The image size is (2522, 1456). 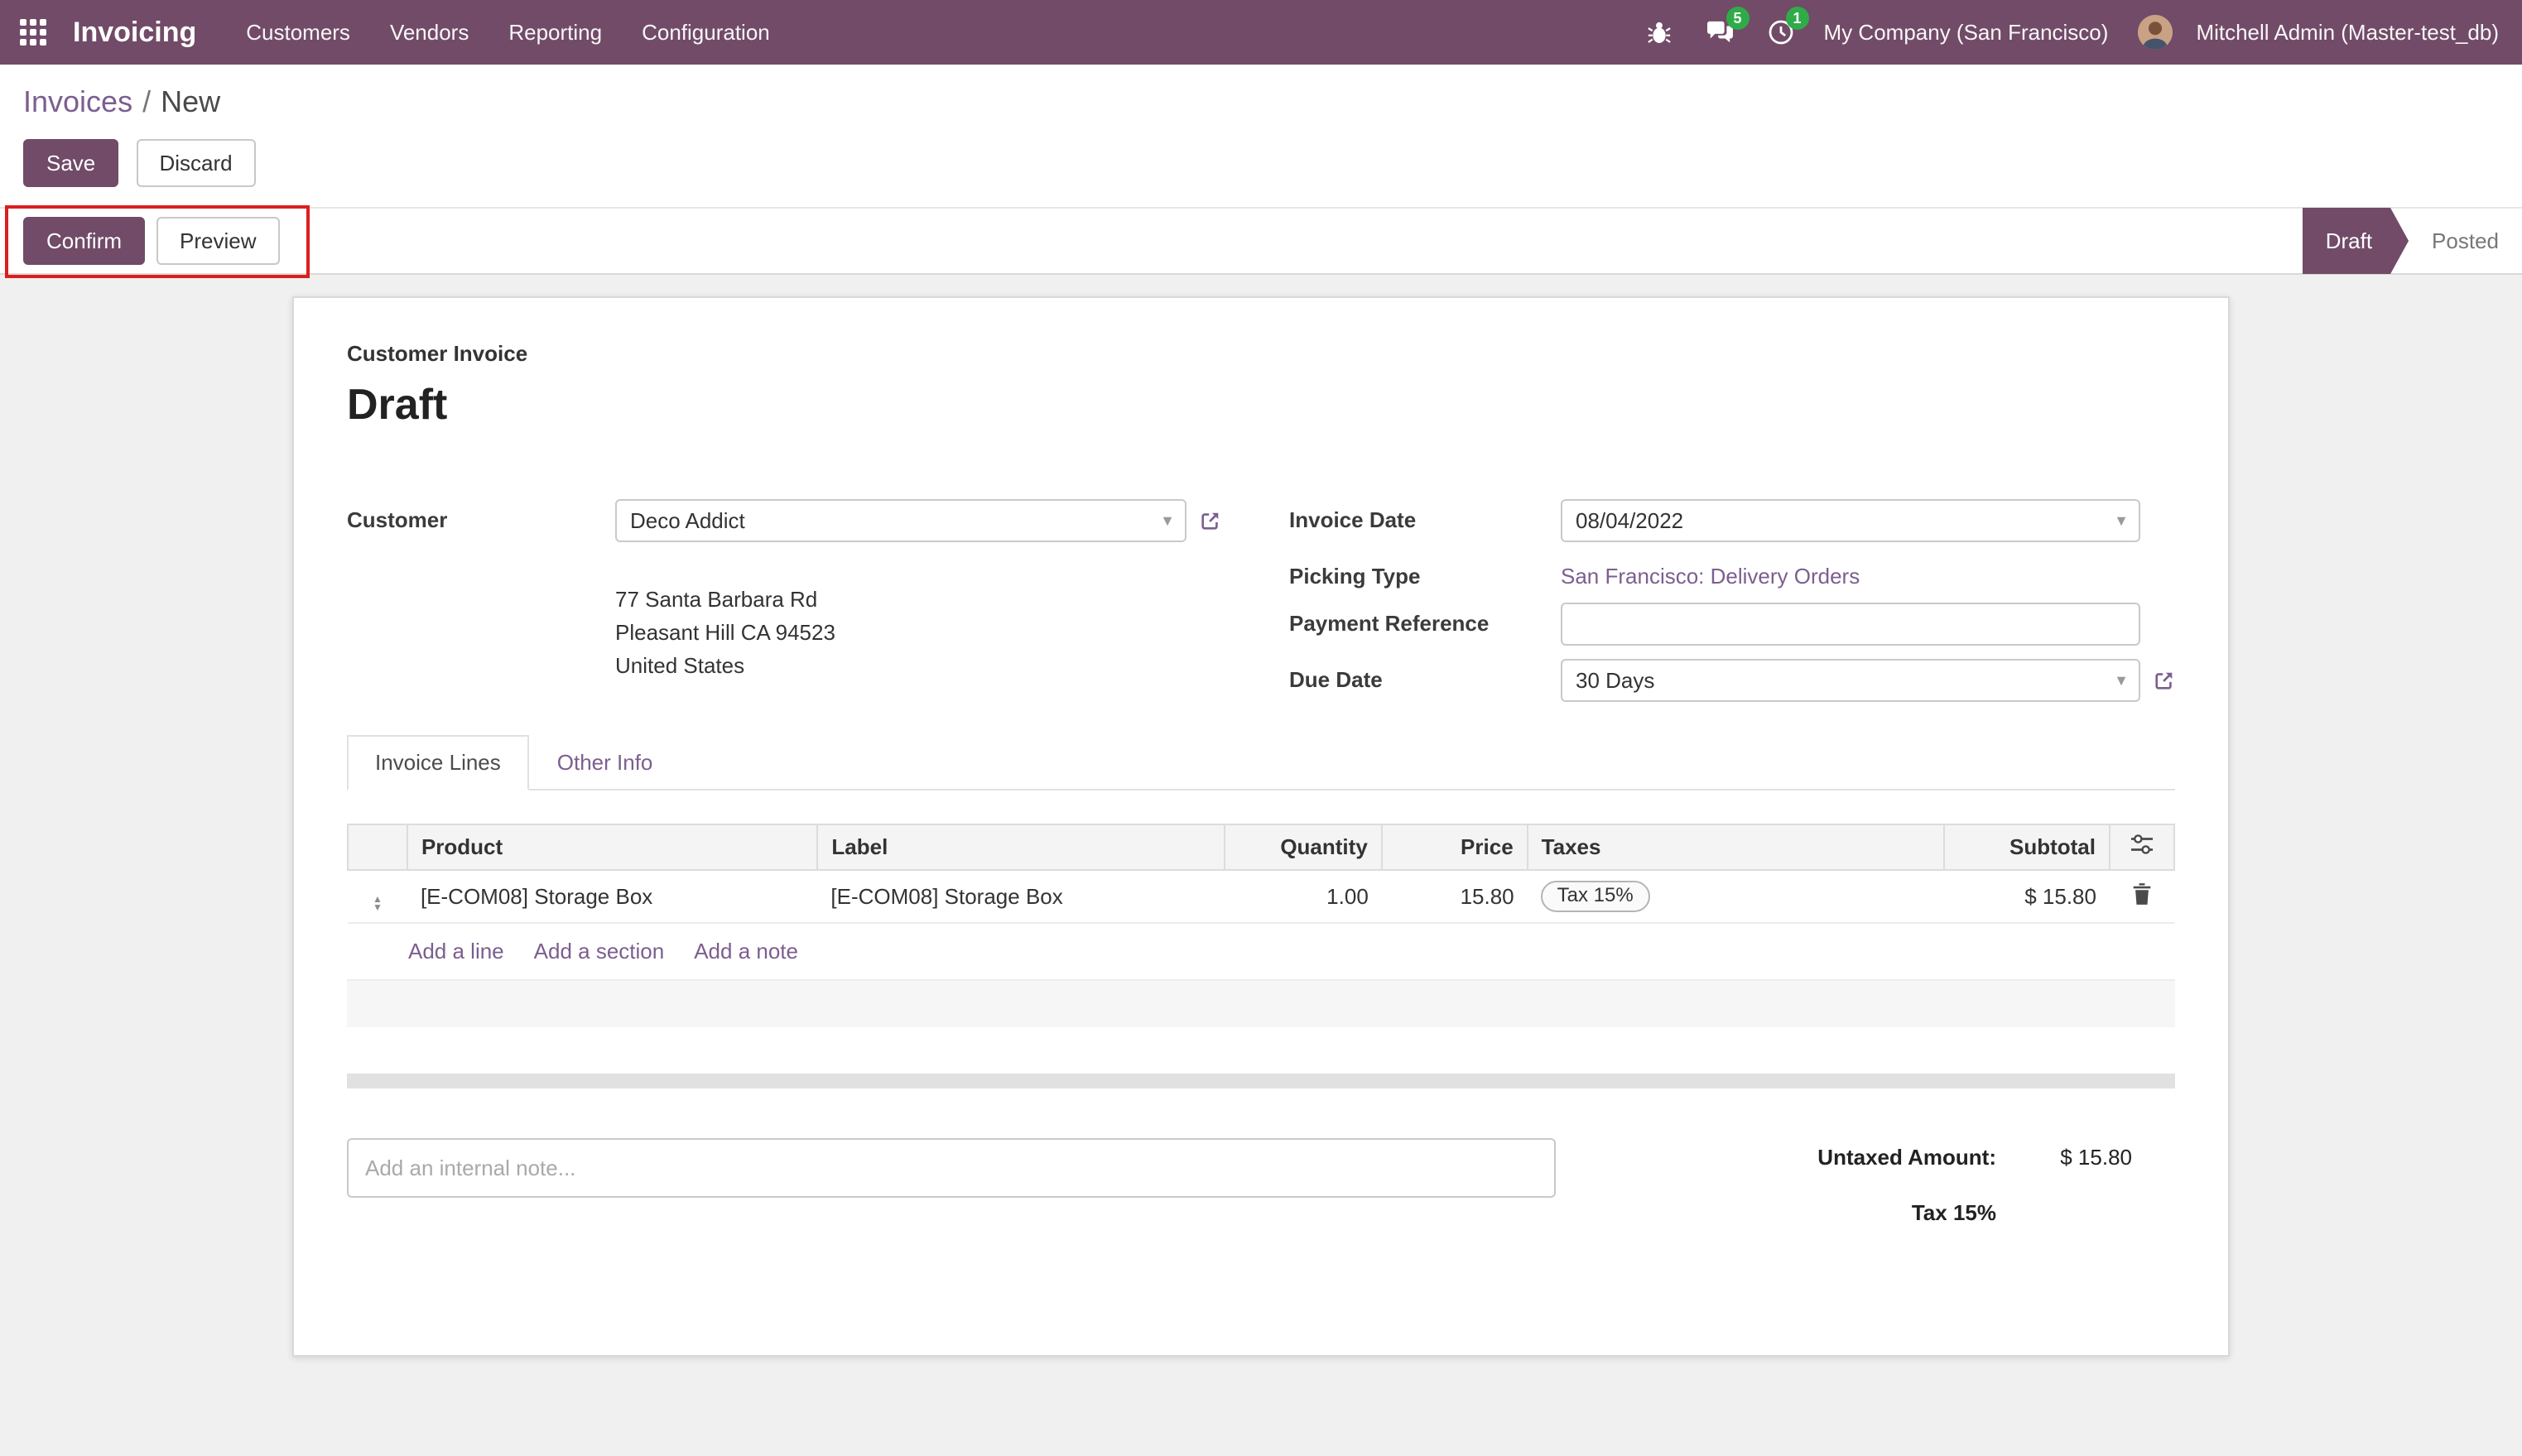 I want to click on status-pipeline: Draft Posted, so click(x=2412, y=241).